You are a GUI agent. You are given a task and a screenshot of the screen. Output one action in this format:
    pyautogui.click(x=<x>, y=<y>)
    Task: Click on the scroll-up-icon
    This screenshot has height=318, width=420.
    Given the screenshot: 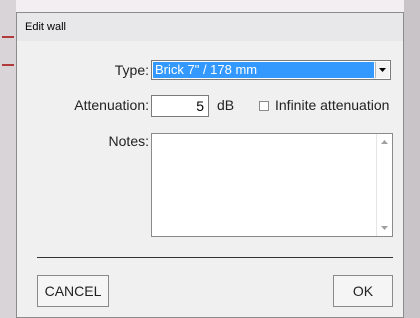 What is the action you would take?
    pyautogui.click(x=384, y=142)
    